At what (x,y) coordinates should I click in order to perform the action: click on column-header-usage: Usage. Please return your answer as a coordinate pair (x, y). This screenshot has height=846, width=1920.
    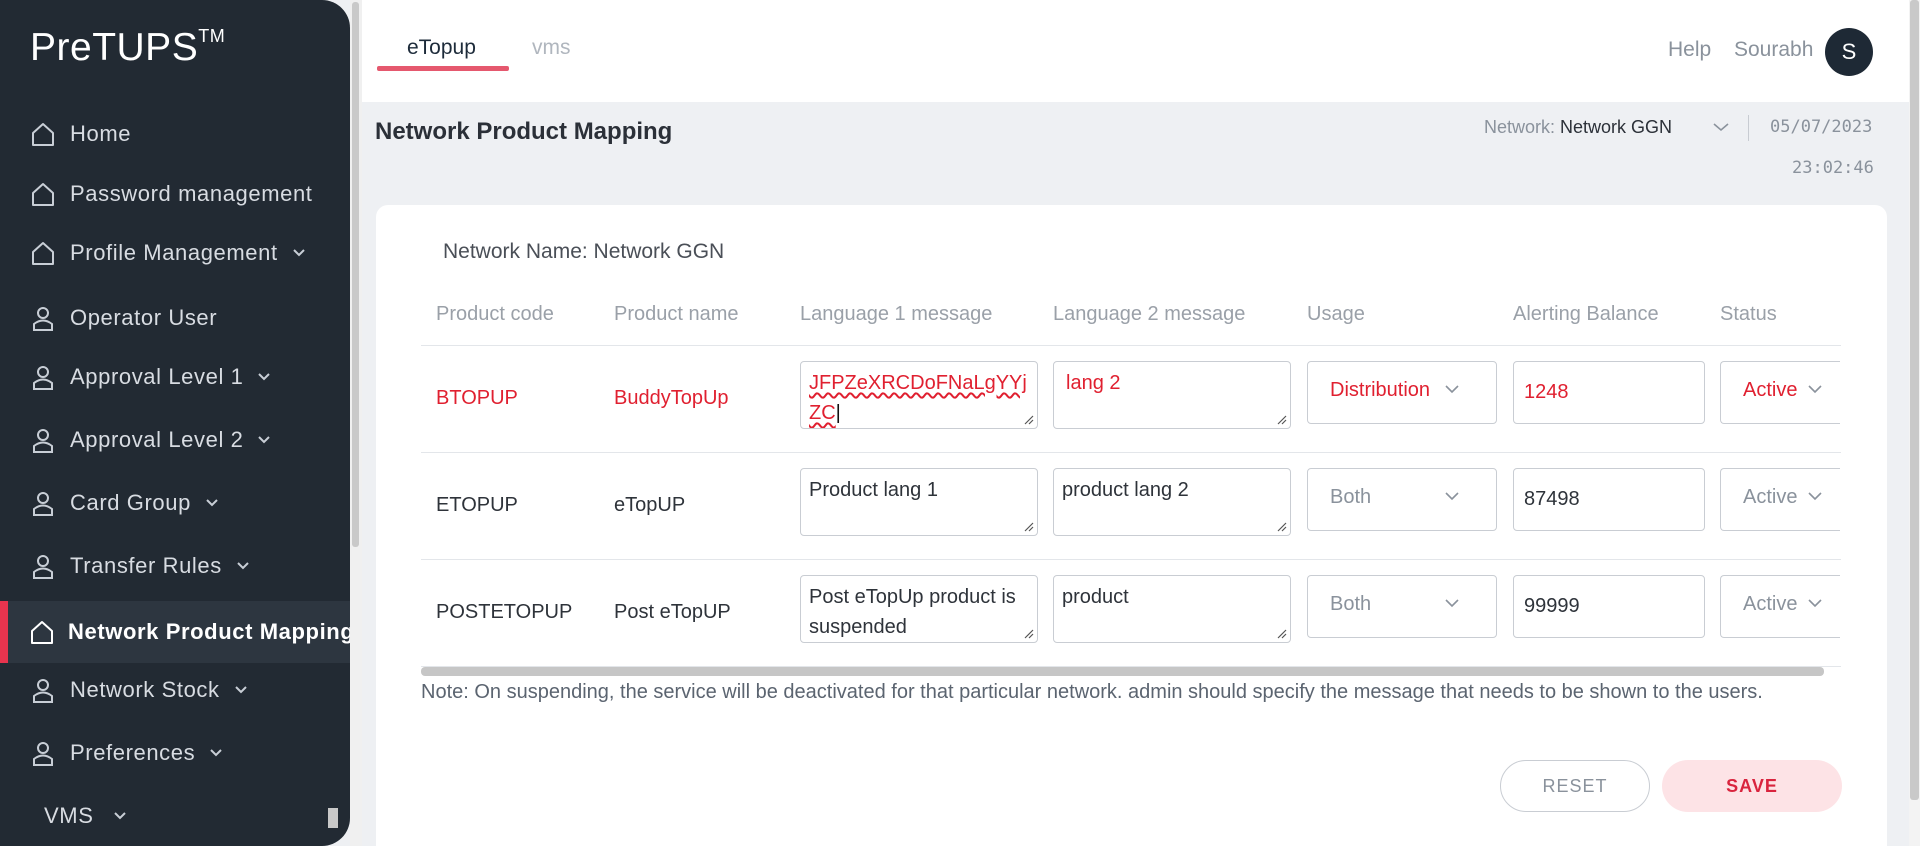
    Looking at the image, I should click on (1336, 314).